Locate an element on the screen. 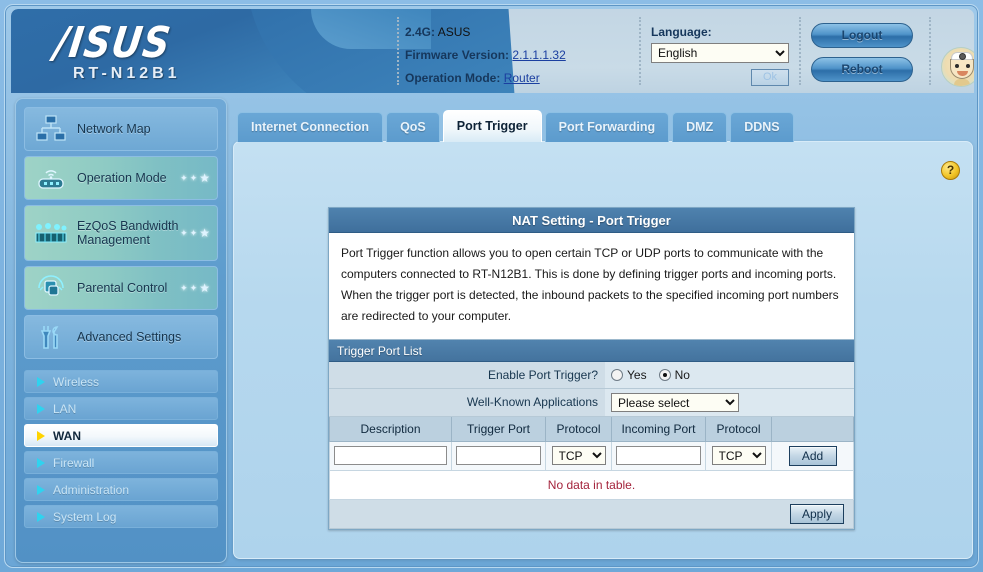 Image resolution: width=983 pixels, height=572 pixels. protocol-incoming-select: TCP is located at coordinates (738, 455).